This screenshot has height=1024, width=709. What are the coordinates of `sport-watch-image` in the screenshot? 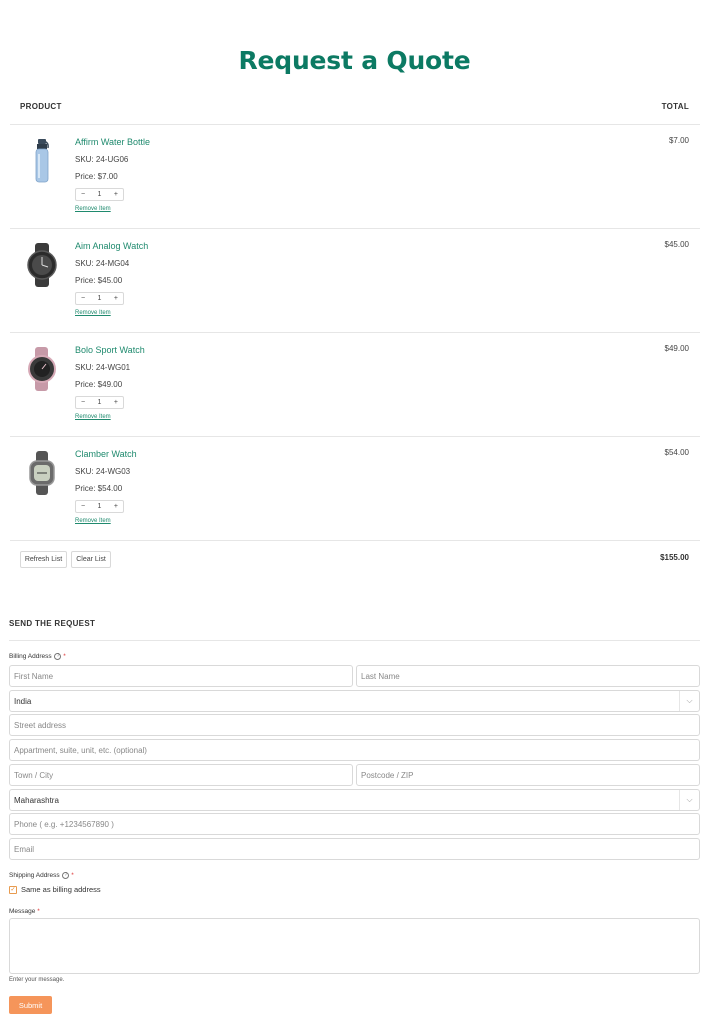 It's located at (42, 369).